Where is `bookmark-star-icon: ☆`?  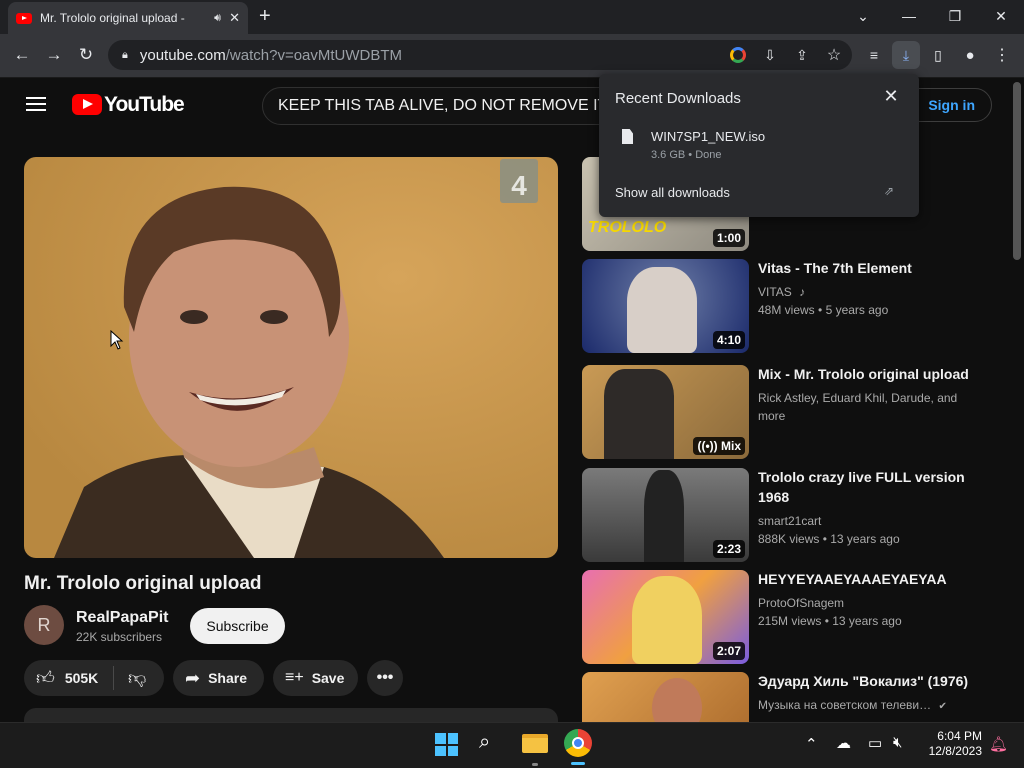
bookmark-star-icon: ☆ is located at coordinates (834, 55).